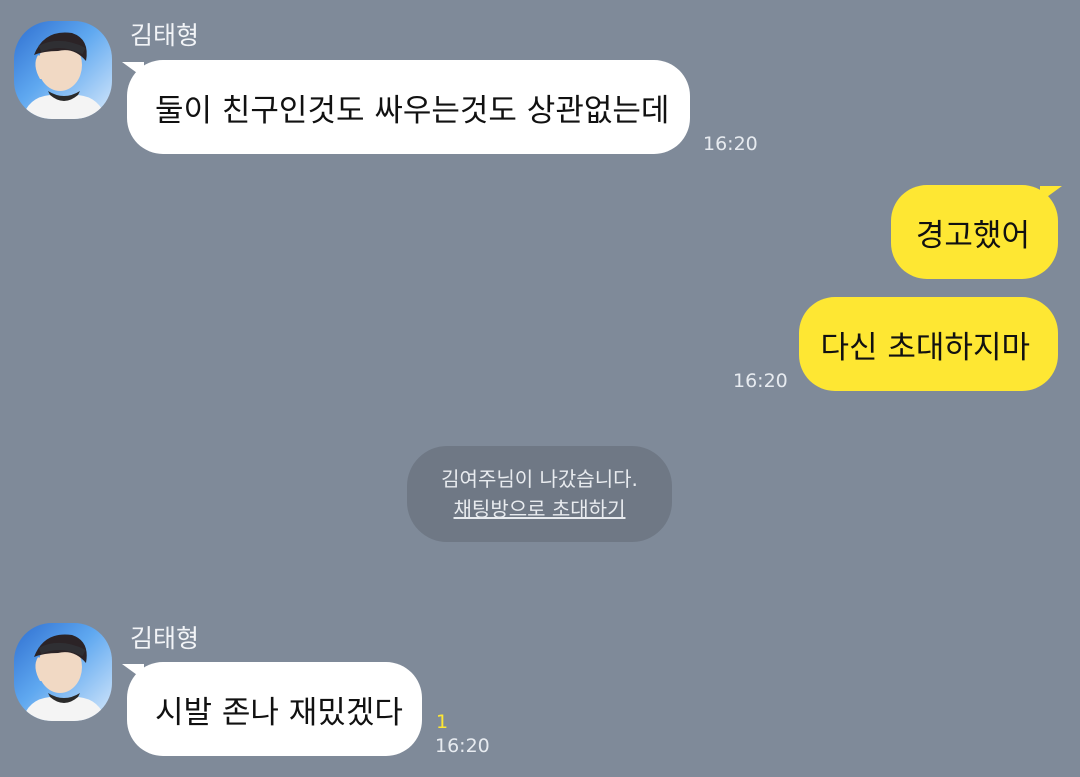 Image resolution: width=1080 pixels, height=777 pixels. I want to click on message-bubble-incoming: 둘이 친구인것도 싸우는것도 상관없는데, so click(408, 107).